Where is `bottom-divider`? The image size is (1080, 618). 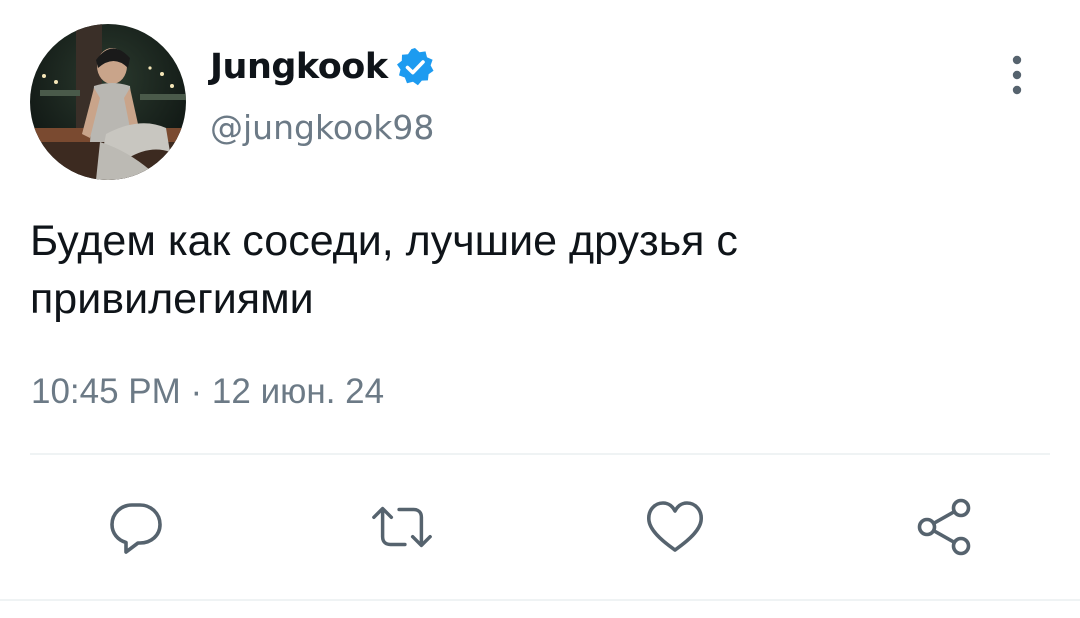 bottom-divider is located at coordinates (540, 600).